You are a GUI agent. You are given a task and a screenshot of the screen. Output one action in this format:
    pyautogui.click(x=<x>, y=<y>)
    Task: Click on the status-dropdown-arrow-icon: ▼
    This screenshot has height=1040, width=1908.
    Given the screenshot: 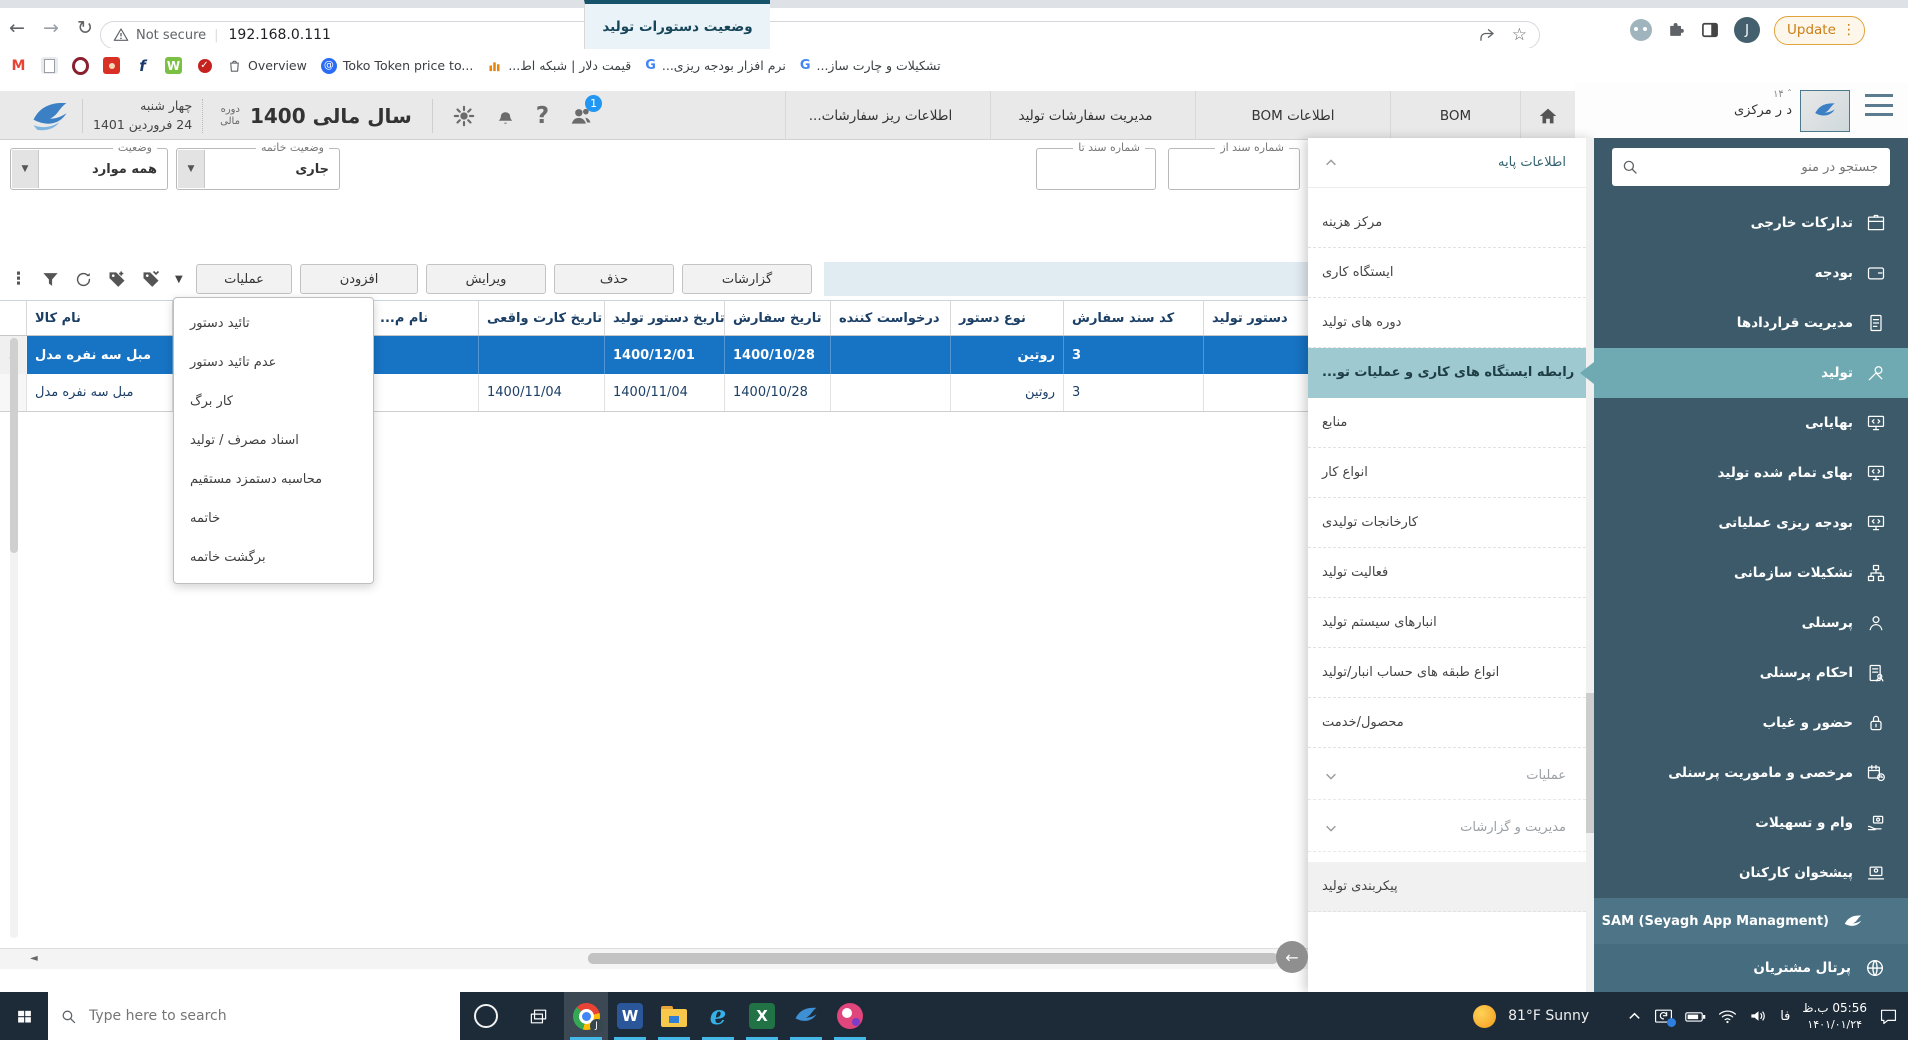 What is the action you would take?
    pyautogui.click(x=25, y=169)
    